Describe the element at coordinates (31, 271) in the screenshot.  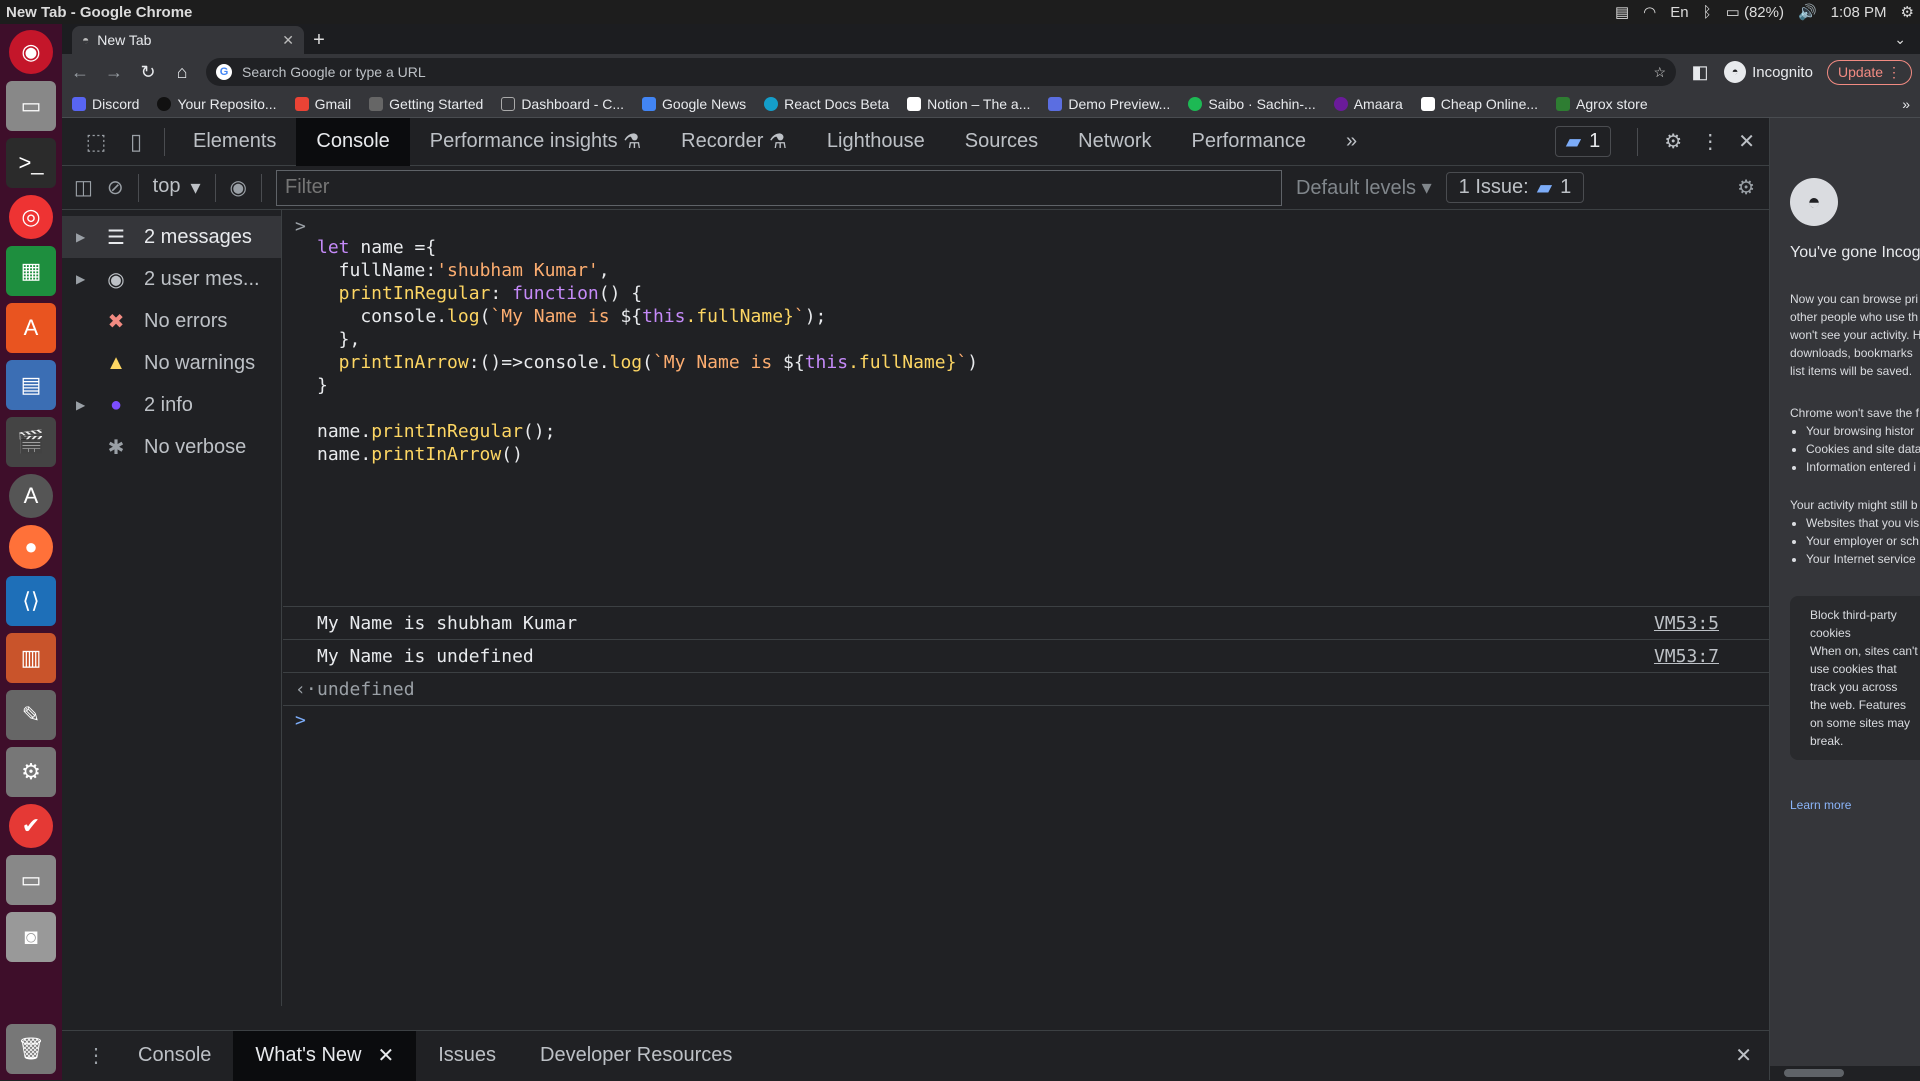
I see `spreadsheet-icon: ▦` at that location.